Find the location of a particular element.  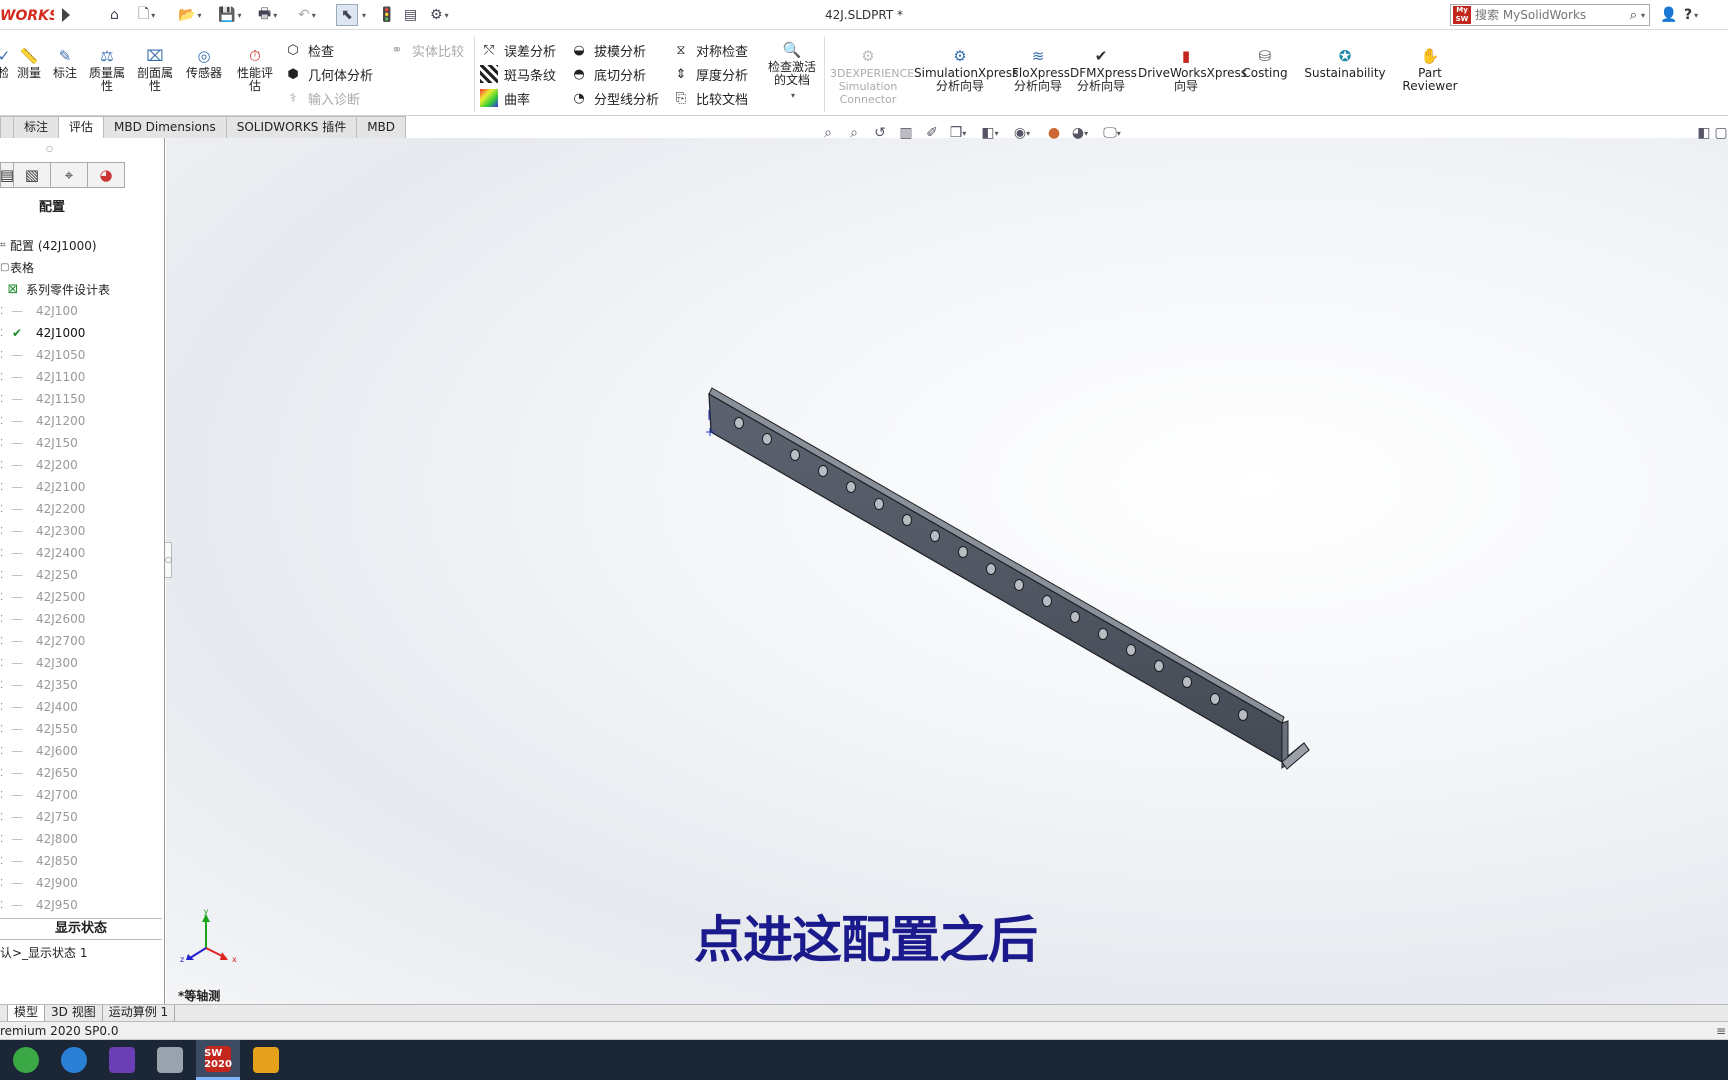

configuration-item: ⁚ —42J200 is located at coordinates (82, 465).